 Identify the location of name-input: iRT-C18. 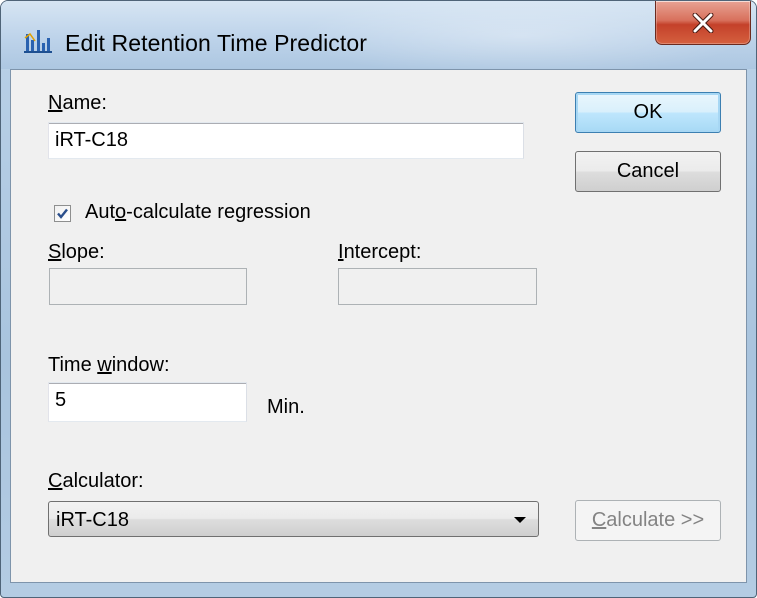
(286, 140).